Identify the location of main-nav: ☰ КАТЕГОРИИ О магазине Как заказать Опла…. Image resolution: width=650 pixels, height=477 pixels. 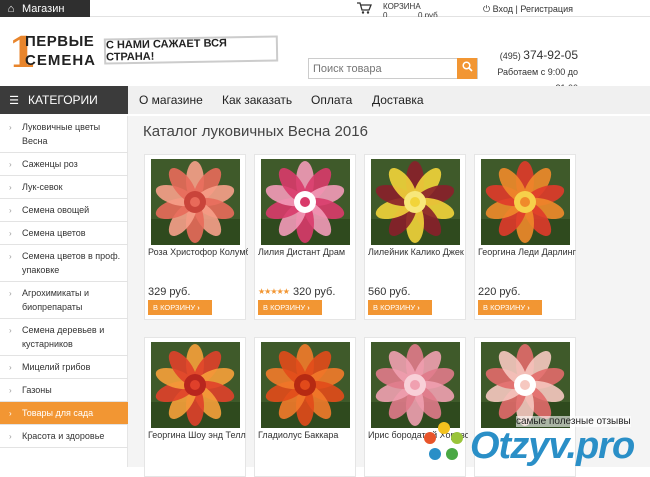
(325, 100).